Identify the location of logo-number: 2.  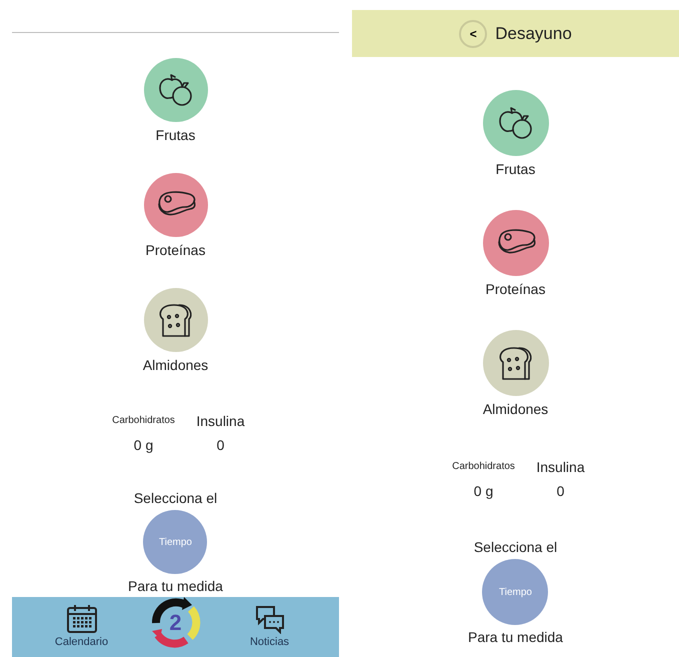
(175, 623).